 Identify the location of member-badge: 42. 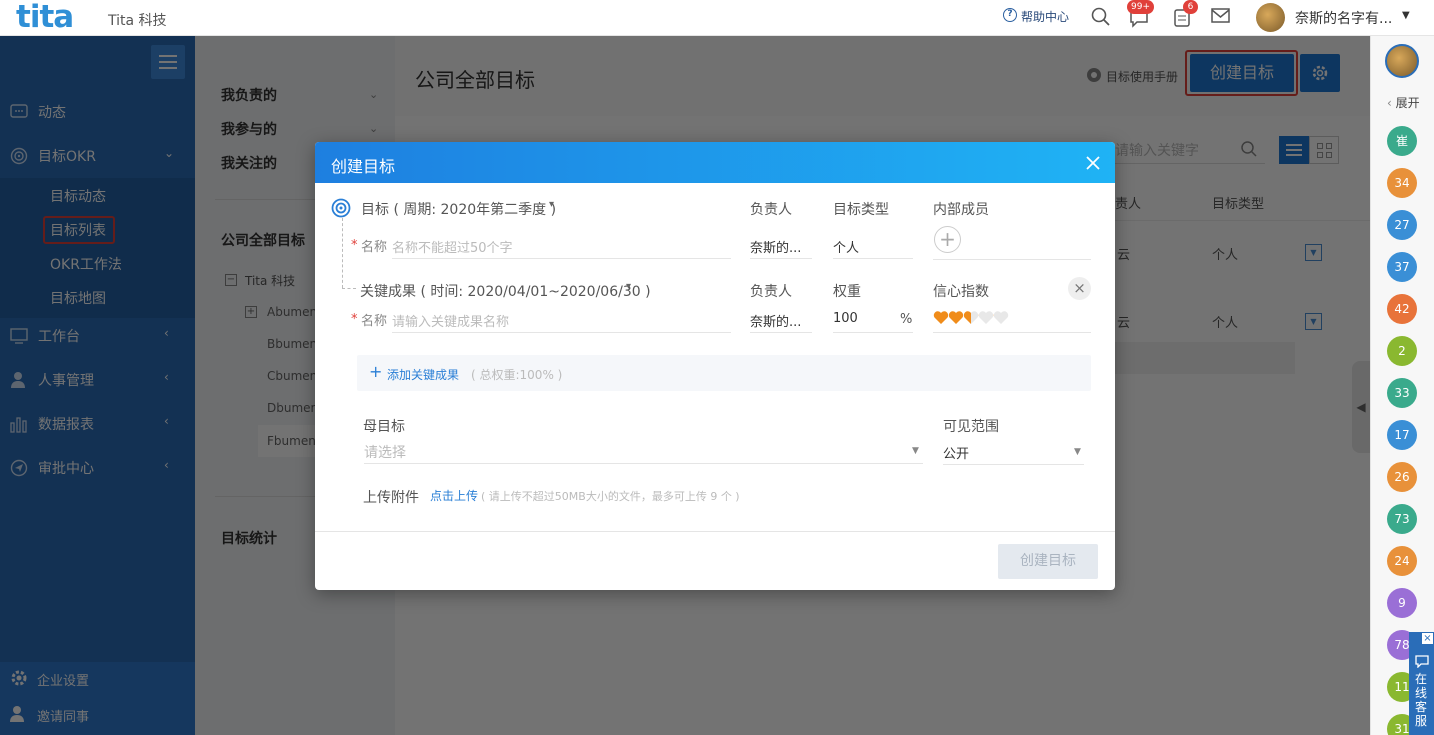
(1402, 309).